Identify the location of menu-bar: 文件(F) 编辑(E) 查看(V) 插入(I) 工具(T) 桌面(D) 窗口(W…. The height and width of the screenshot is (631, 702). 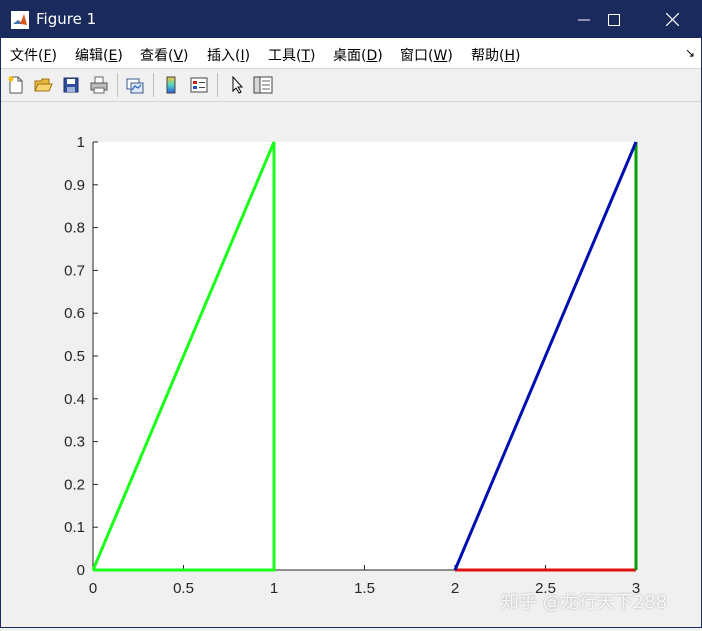
(351, 53).